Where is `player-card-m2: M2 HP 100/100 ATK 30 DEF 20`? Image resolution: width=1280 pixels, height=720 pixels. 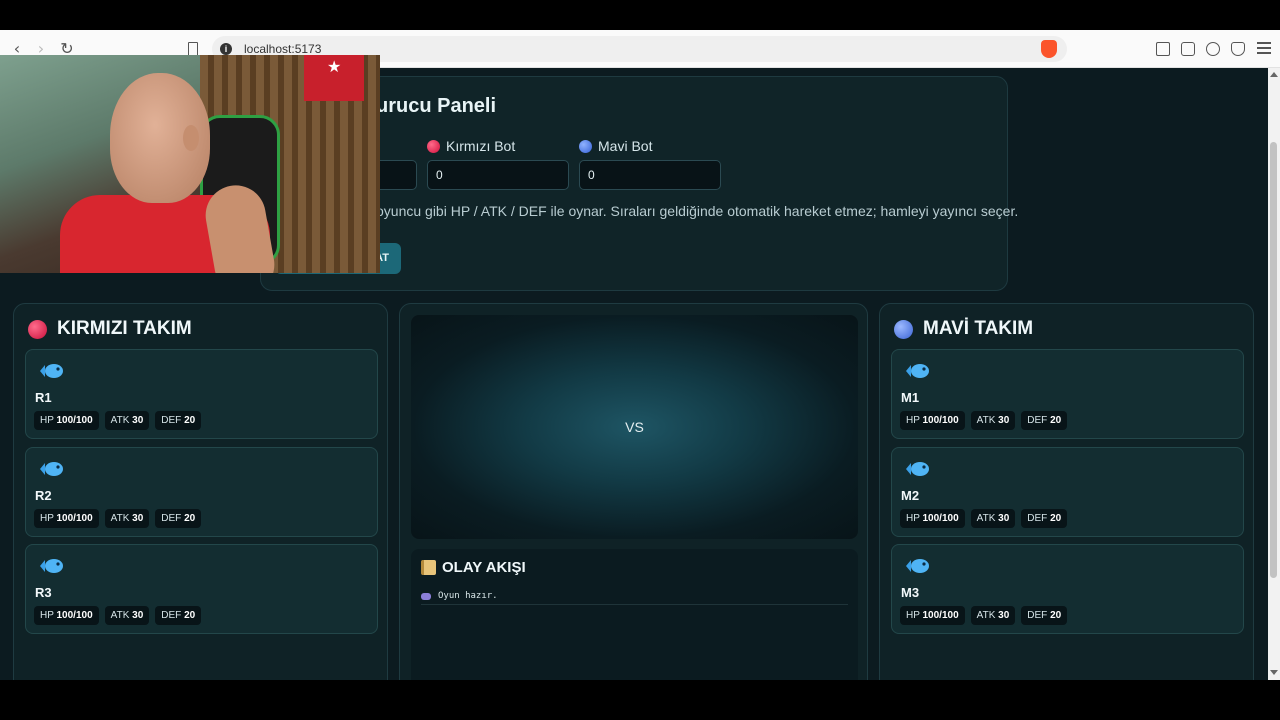
player-card-m2: M2 HP 100/100 ATK 30 DEF 20 is located at coordinates (1067, 492).